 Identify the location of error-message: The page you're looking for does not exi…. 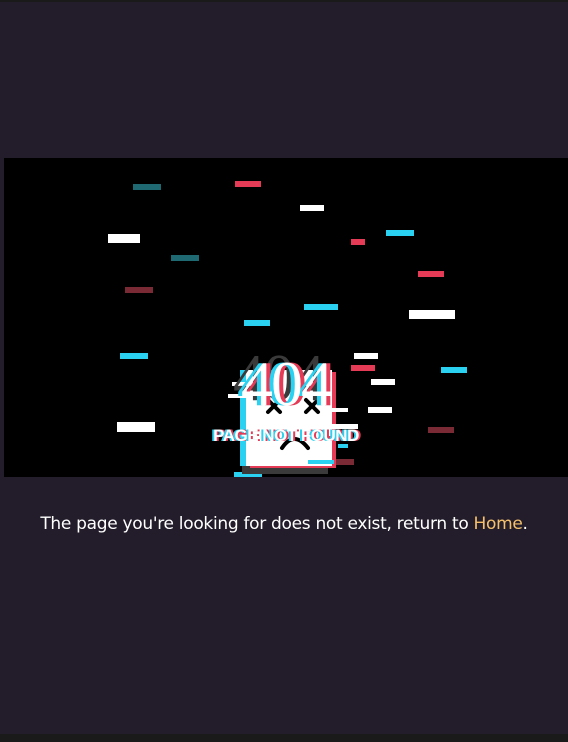
(284, 524).